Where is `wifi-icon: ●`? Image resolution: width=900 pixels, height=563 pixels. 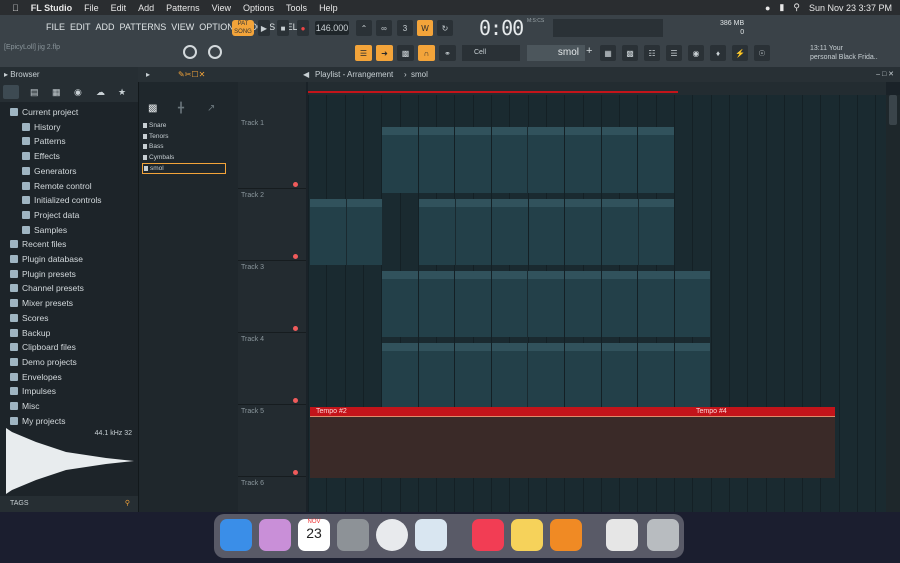
wifi-icon: ● is located at coordinates (767, 8).